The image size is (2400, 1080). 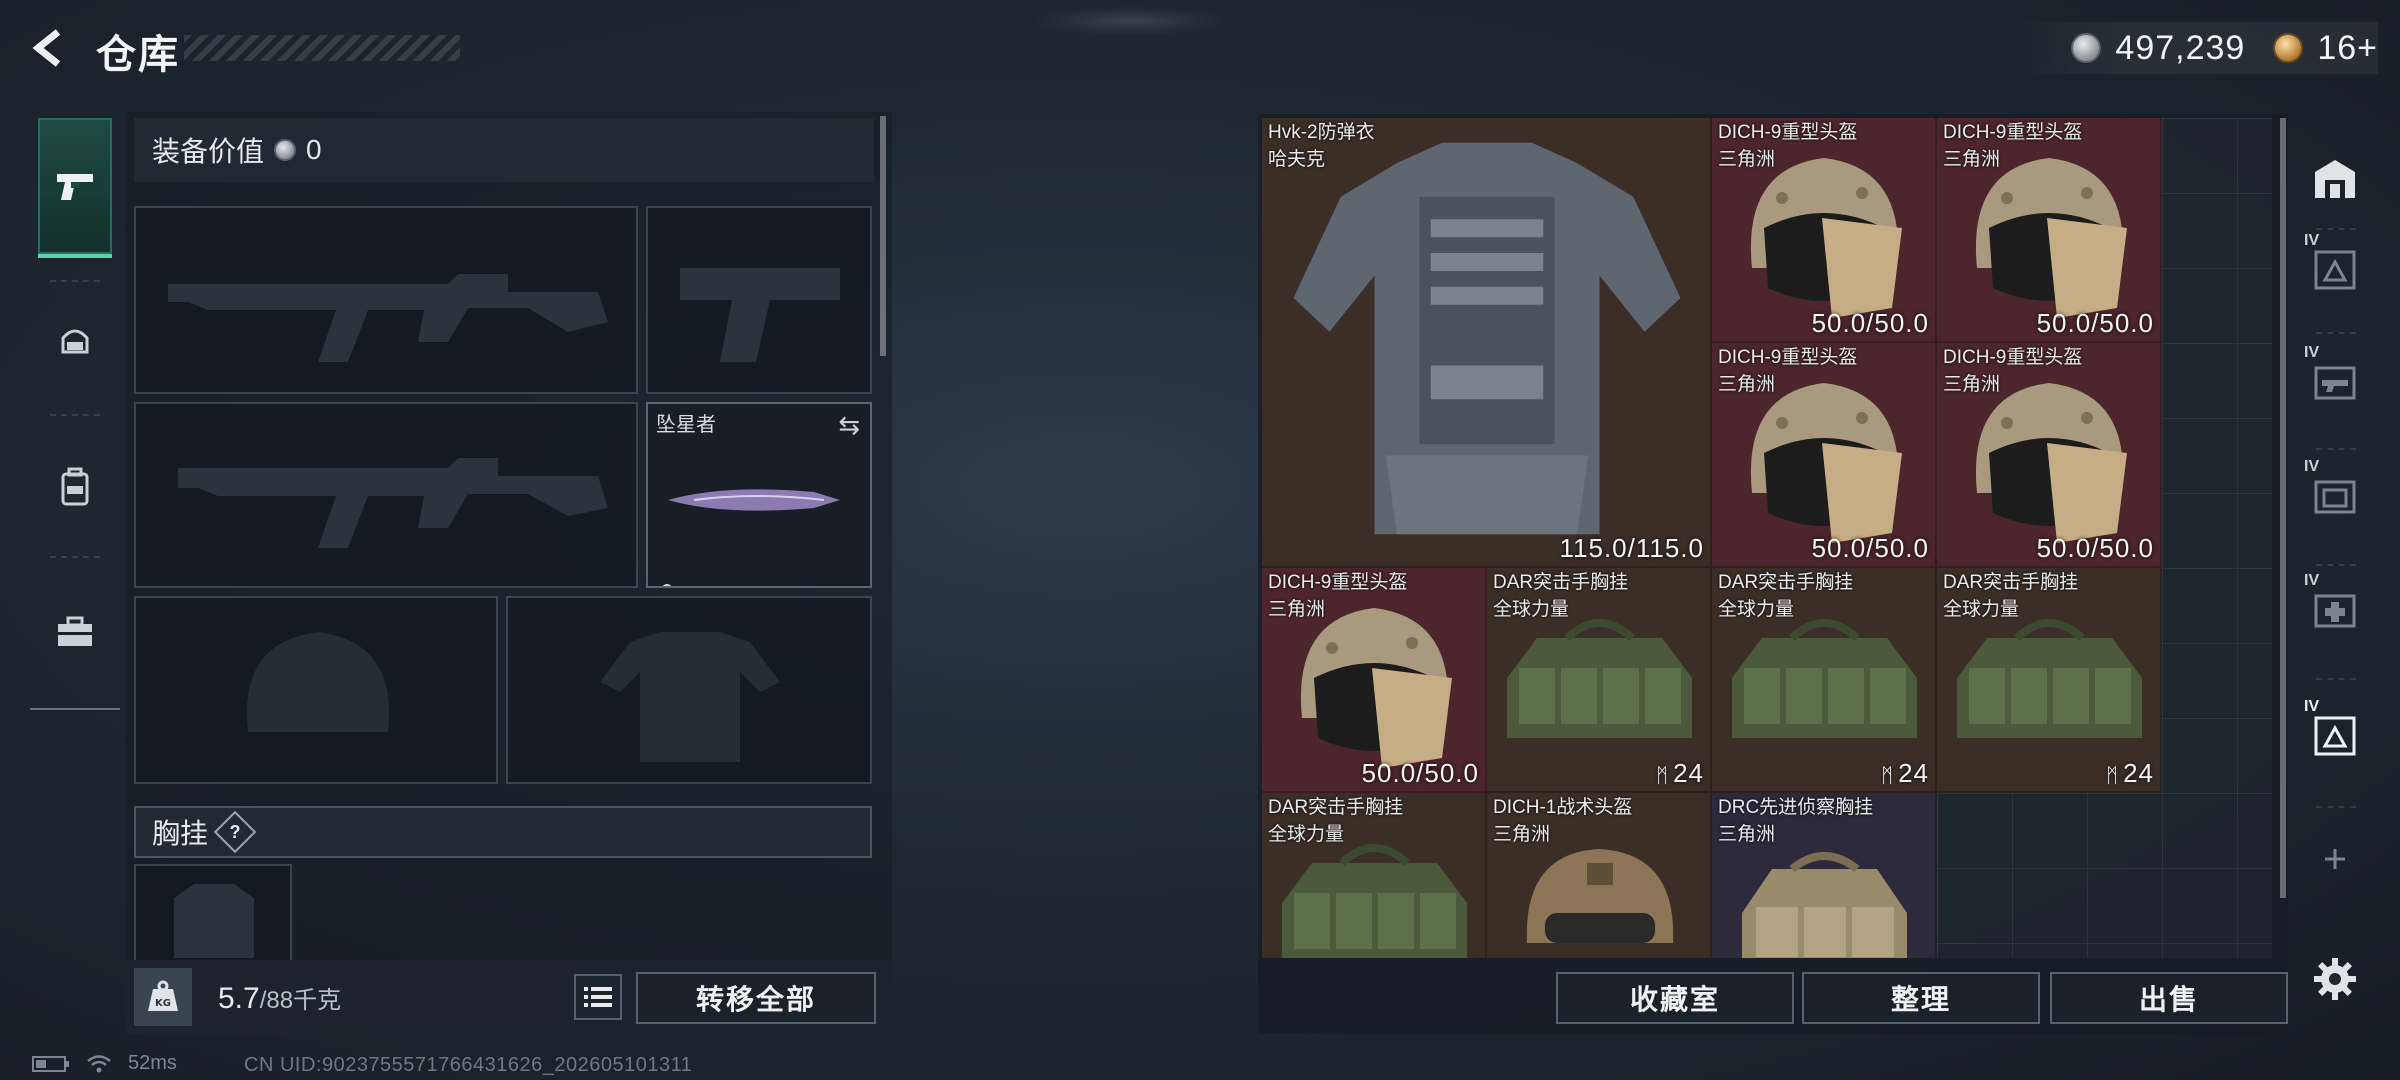 What do you see at coordinates (50, 1063) in the screenshot?
I see `battery-icon` at bounding box center [50, 1063].